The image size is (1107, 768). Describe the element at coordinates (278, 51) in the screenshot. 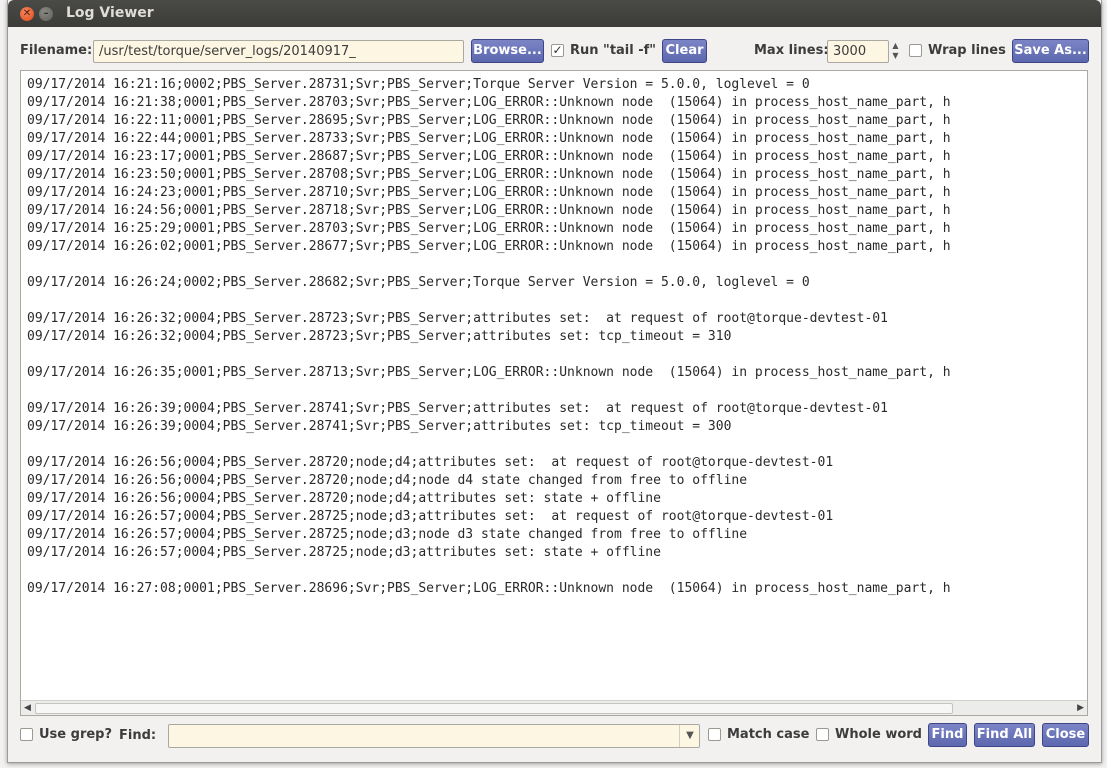

I see `filename-input: /usr/test/torque/server_logs/20140917_` at that location.